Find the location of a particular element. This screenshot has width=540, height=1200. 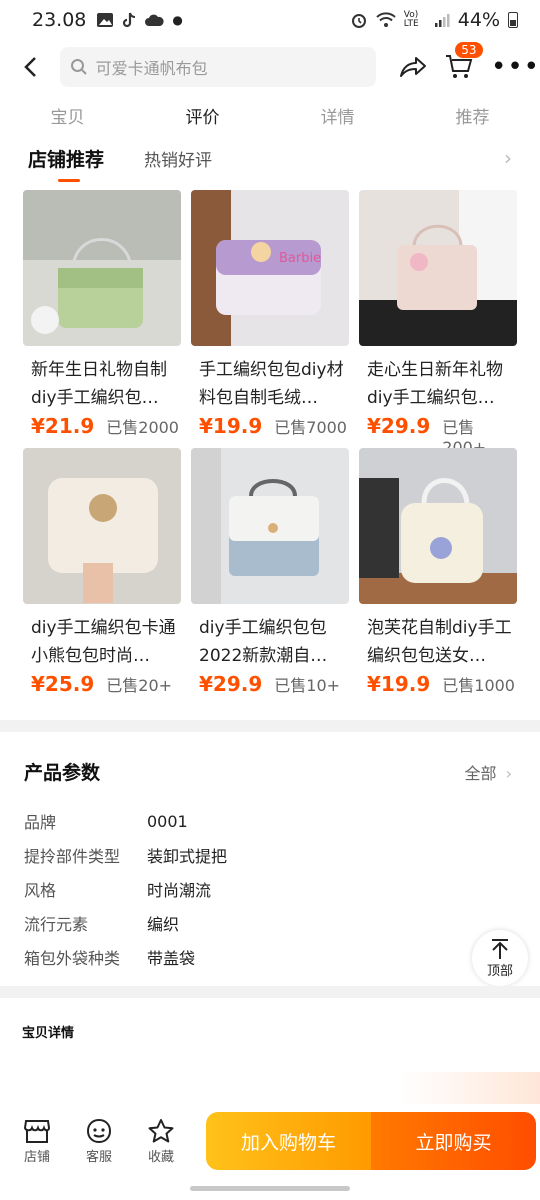

product-sold: 已售10+ is located at coordinates (307, 685).